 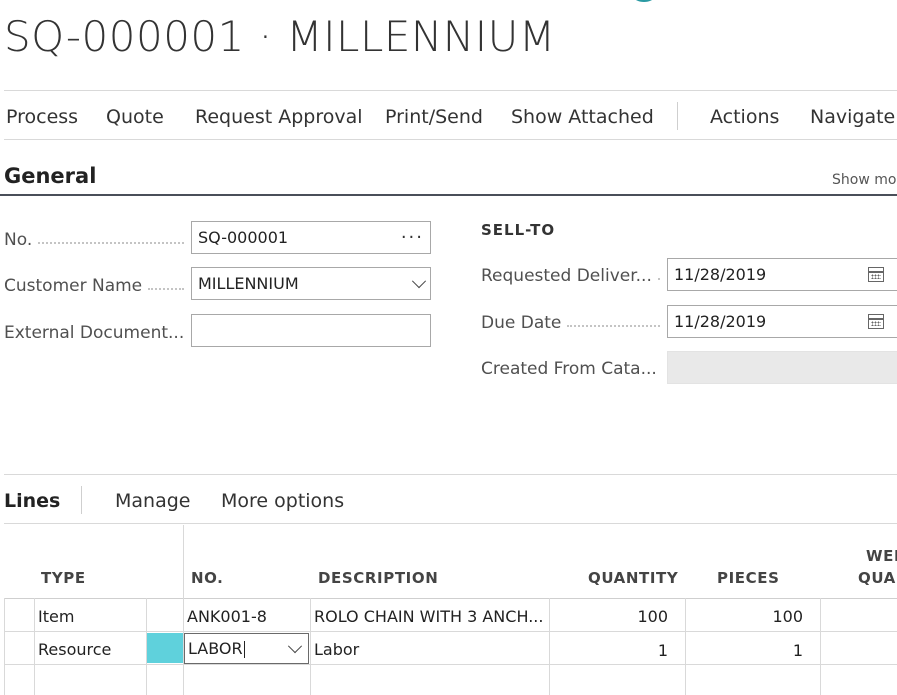 I want to click on lines-more-options-menu: More options, so click(x=282, y=501).